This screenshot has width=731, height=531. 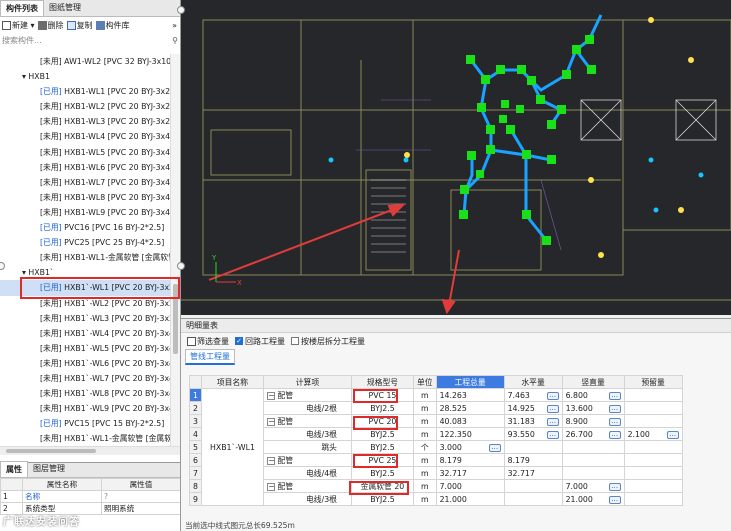 I want to click on tree-group: ▾ HXB1`, so click(x=85, y=272).